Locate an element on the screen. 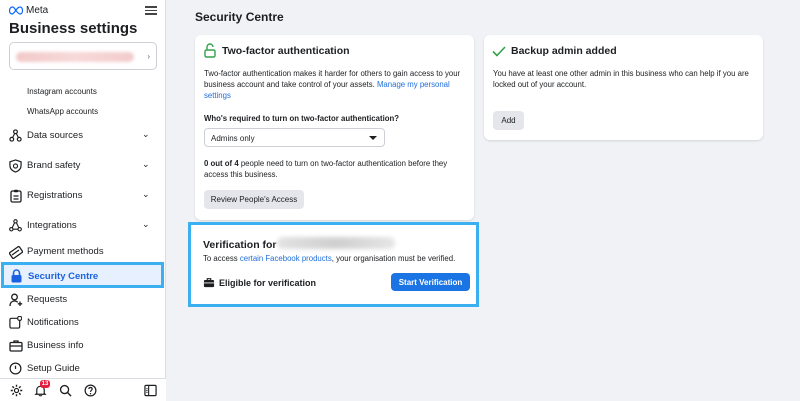 This screenshot has height=401, width=800. meta-infinity-icon is located at coordinates (16, 10).